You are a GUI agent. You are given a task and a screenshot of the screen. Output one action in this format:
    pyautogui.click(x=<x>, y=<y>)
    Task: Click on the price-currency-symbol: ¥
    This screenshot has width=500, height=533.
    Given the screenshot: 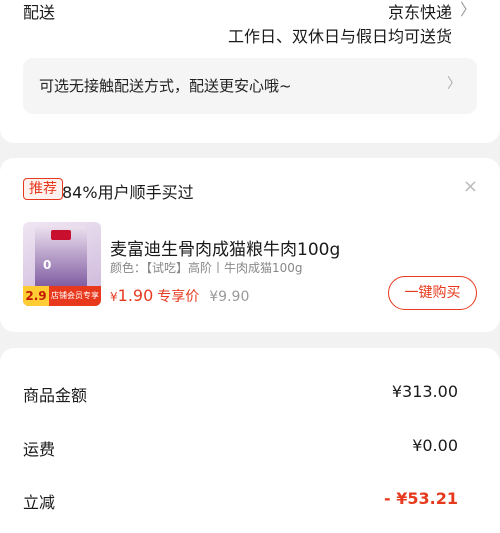 What is the action you would take?
    pyautogui.click(x=114, y=297)
    